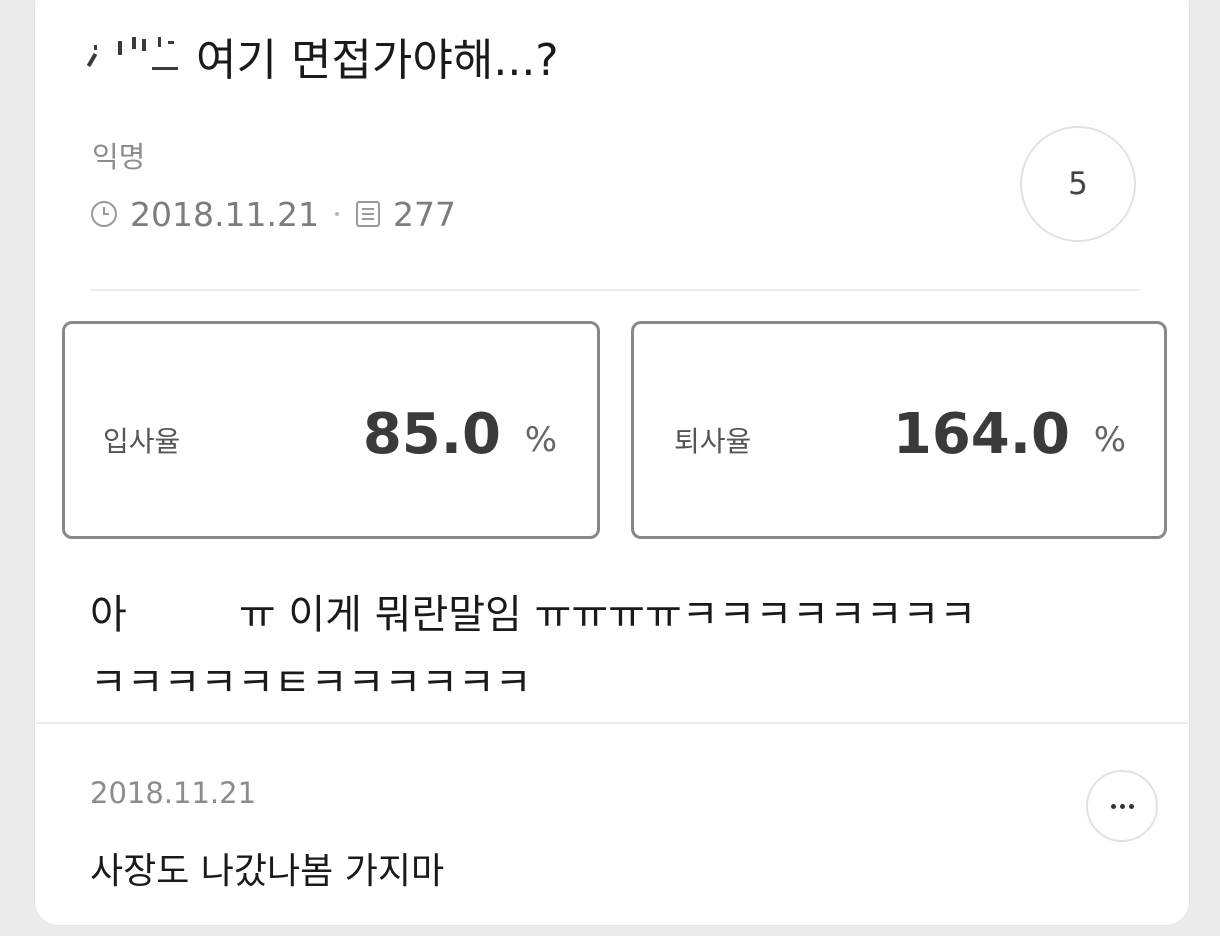 The image size is (1220, 936). What do you see at coordinates (368, 214) in the screenshot?
I see `document-icon` at bounding box center [368, 214].